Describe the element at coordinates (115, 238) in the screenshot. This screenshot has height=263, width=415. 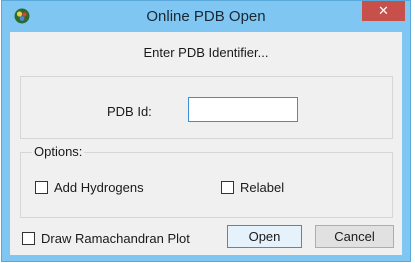
I see `ramachandran-label: Draw Ramachandran Plot` at that location.